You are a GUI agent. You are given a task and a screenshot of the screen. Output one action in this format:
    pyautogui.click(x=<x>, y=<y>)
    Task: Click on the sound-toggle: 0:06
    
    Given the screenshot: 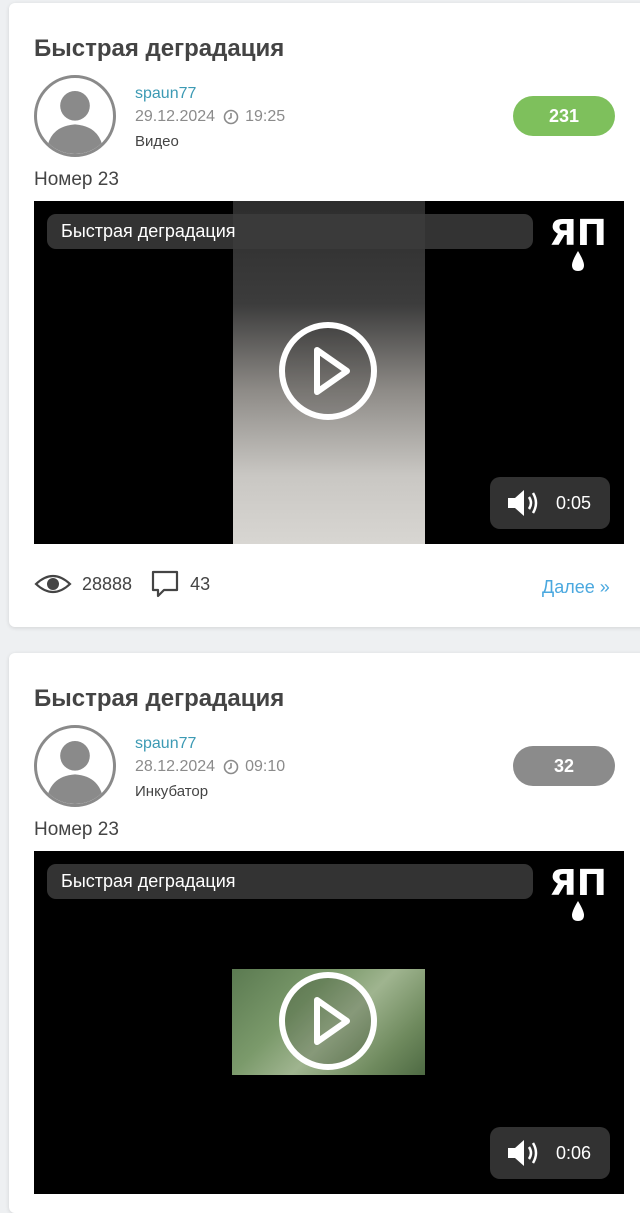 What is the action you would take?
    pyautogui.click(x=550, y=1153)
    